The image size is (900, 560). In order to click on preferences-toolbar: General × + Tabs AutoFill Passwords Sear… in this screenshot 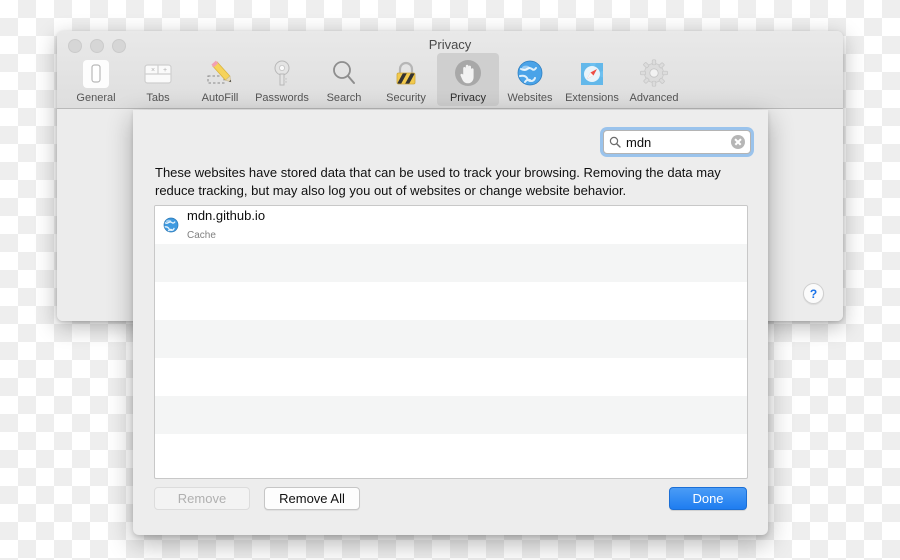, I will do `click(375, 79)`.